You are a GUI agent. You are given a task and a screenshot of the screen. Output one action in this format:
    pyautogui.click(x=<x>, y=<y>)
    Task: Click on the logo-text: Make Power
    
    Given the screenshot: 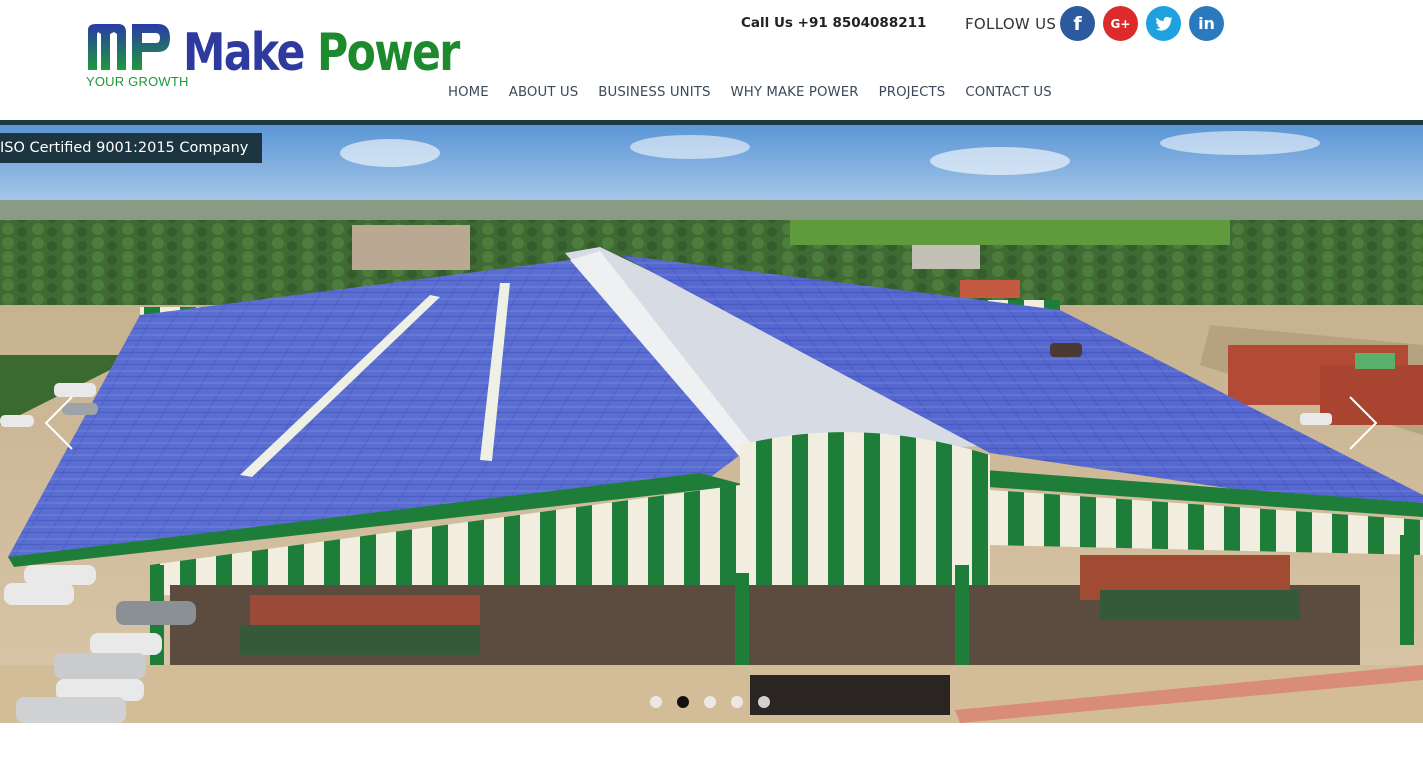 What is the action you would take?
    pyautogui.click(x=321, y=53)
    